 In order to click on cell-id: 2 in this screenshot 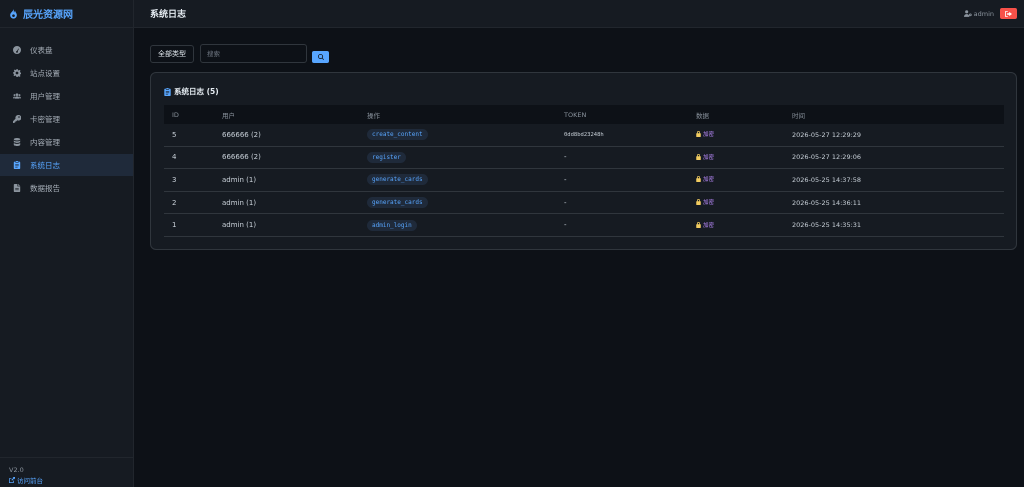, I will do `click(174, 202)`.